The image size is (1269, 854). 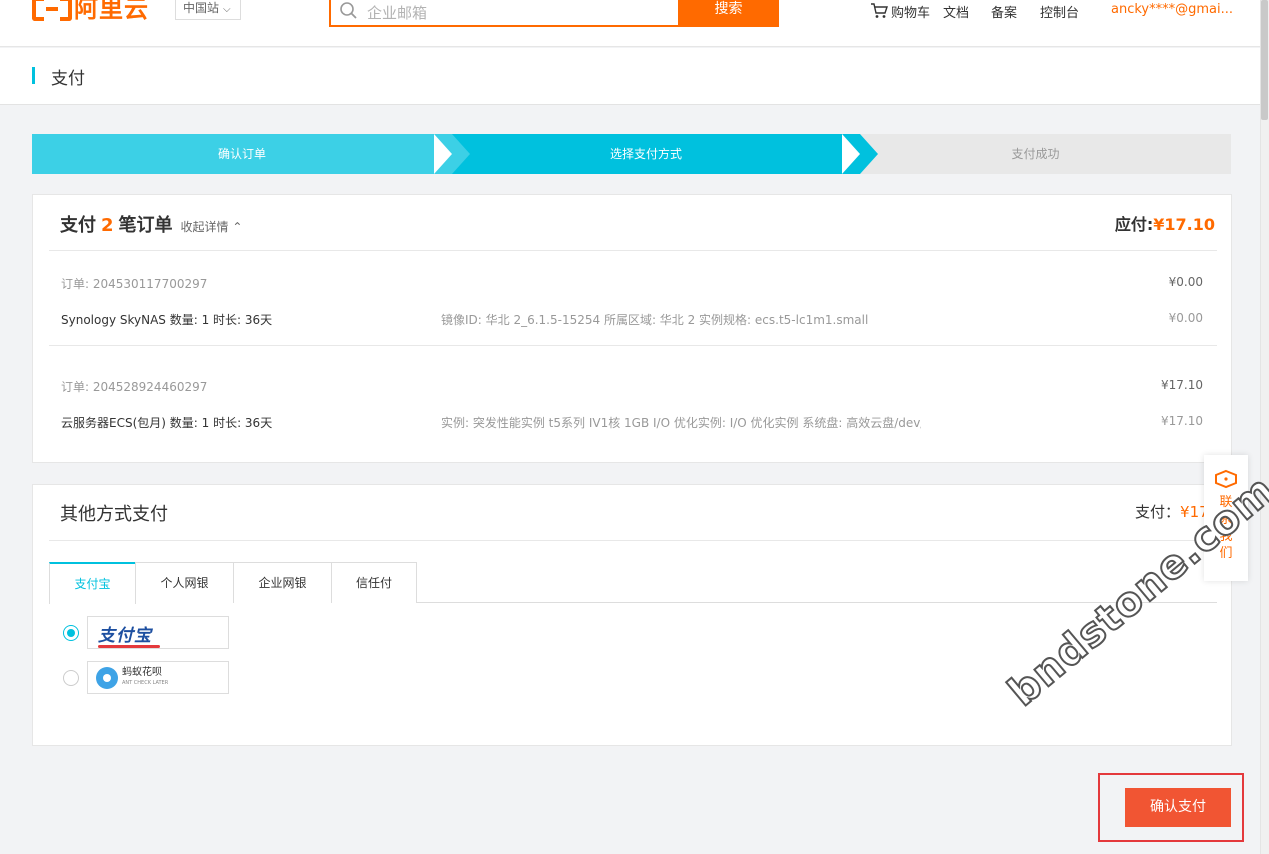 I want to click on step-select-payment: 选择支付方式, so click(x=646, y=154).